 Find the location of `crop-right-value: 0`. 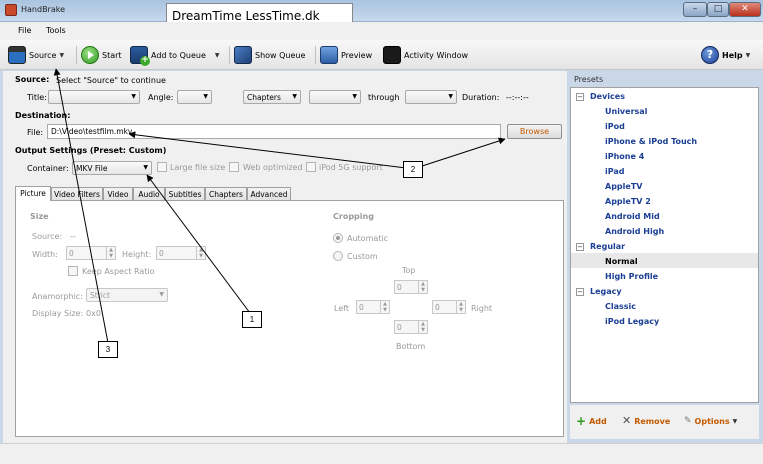

crop-right-value: 0 is located at coordinates (437, 307).